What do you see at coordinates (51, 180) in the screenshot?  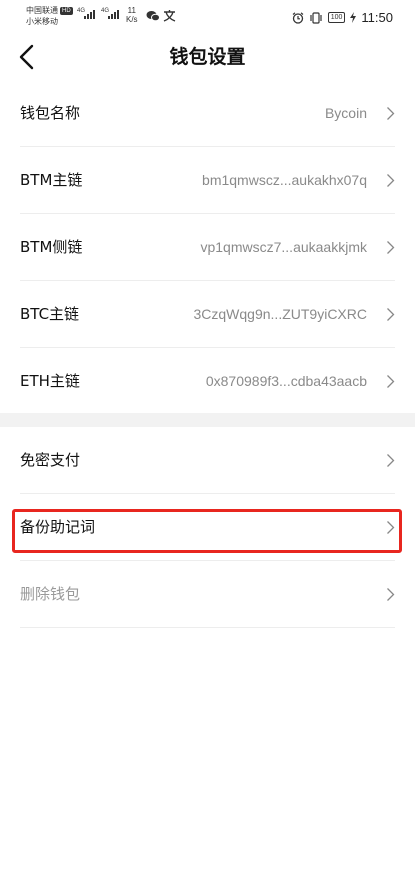 I see `row-label: BTM主链` at bounding box center [51, 180].